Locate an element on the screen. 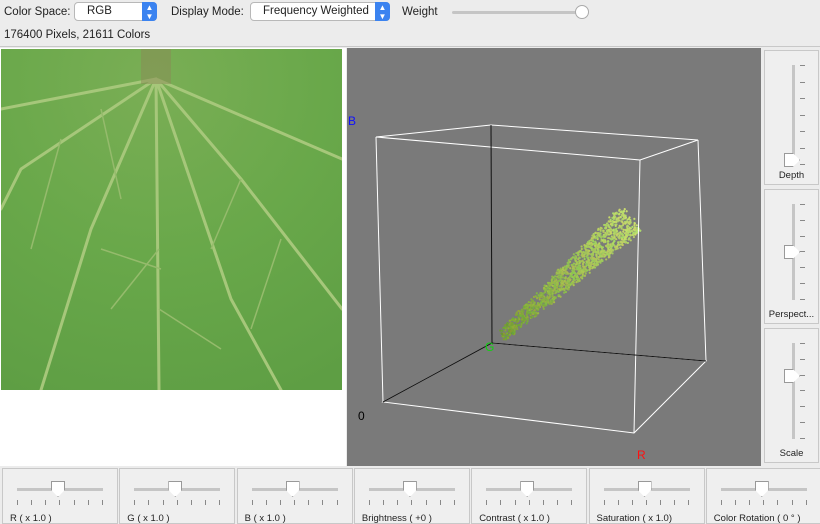 The width and height of the screenshot is (820, 524). weight-slider is located at coordinates (517, 12).